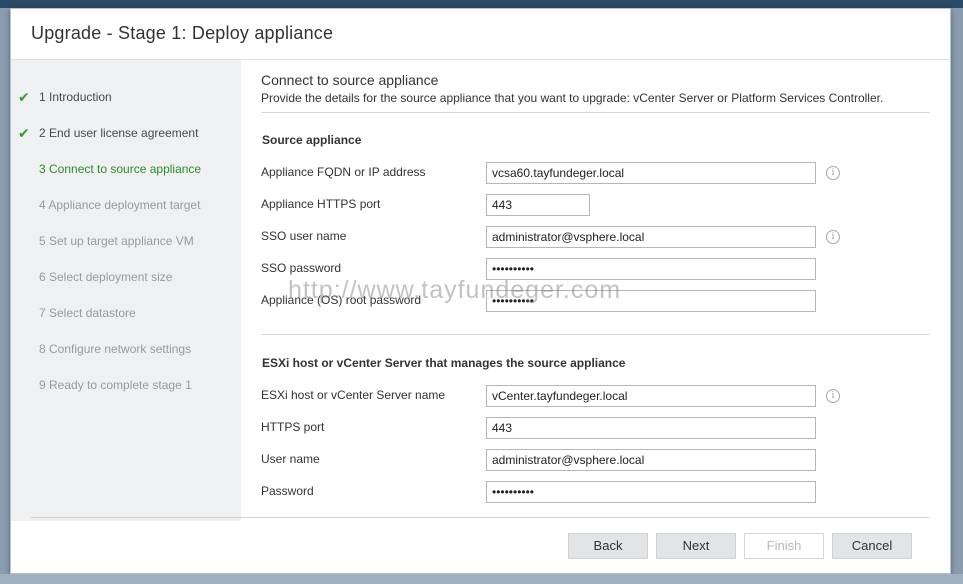 The height and width of the screenshot is (584, 963). What do you see at coordinates (120, 169) in the screenshot?
I see `step-label: 3 Connect to source appliance` at bounding box center [120, 169].